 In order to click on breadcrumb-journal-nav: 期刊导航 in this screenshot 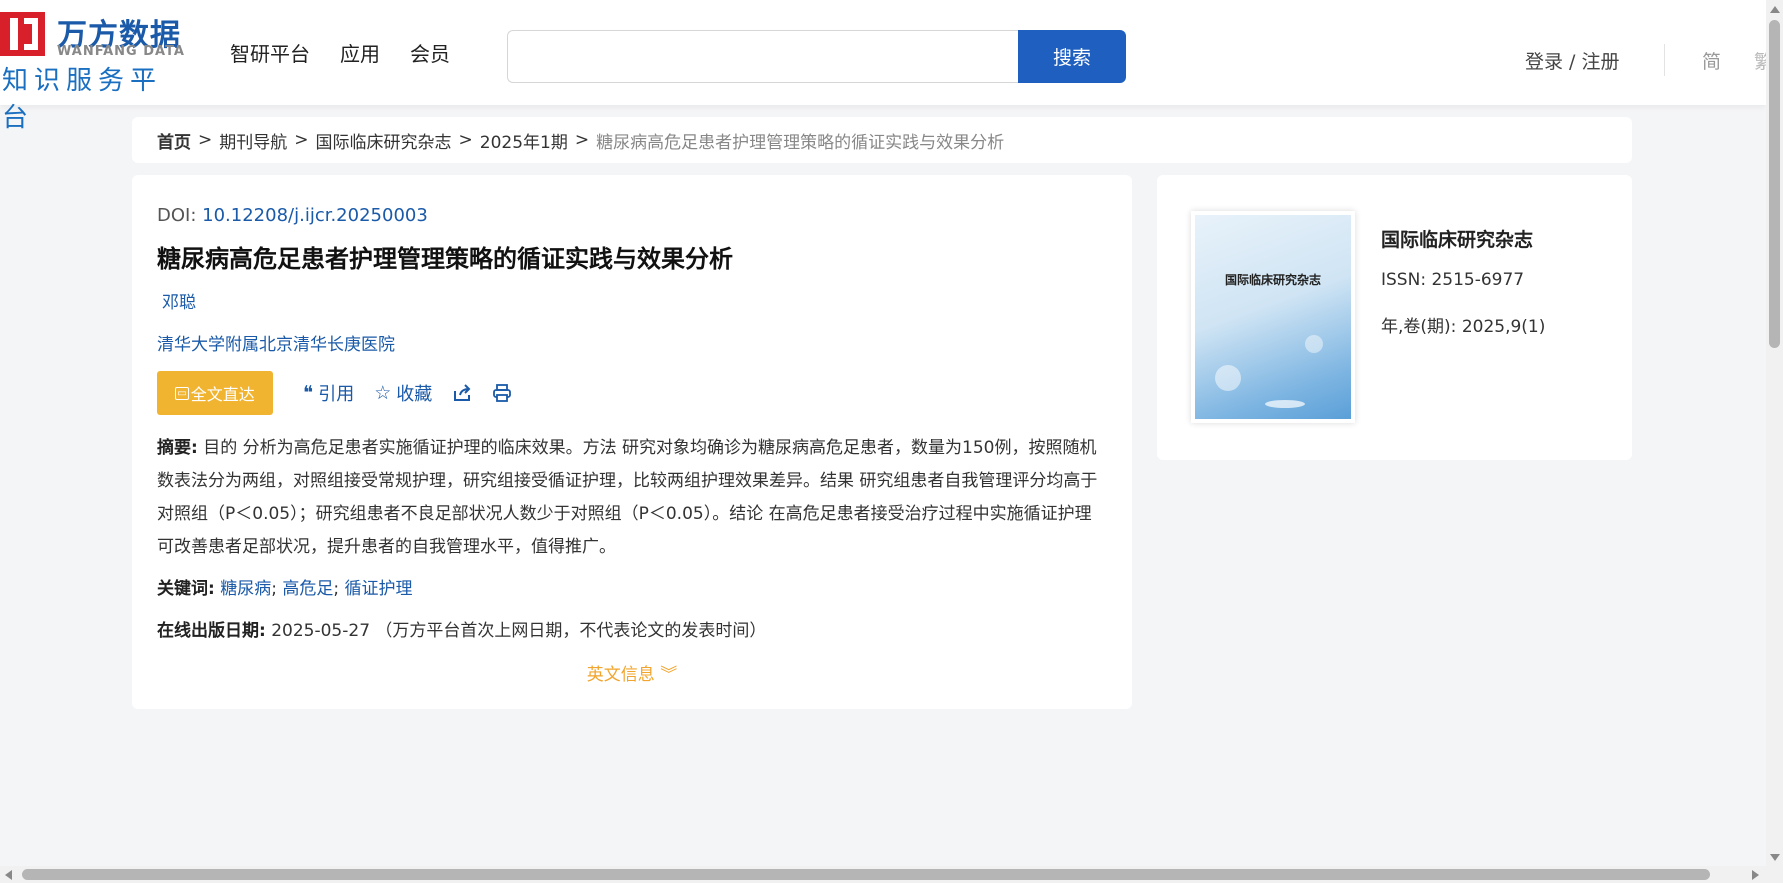, I will do `click(253, 140)`.